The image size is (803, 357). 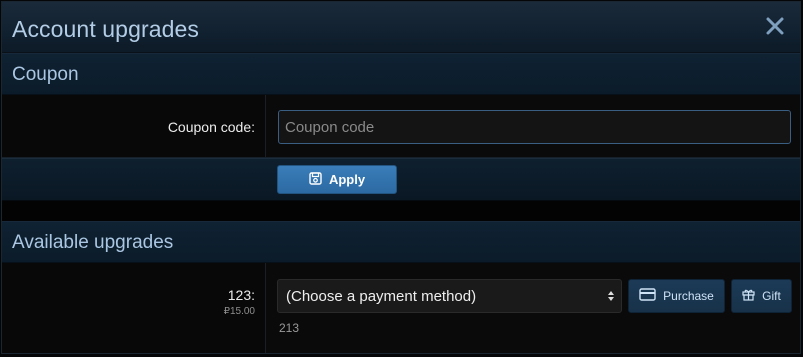 What do you see at coordinates (134, 308) in the screenshot?
I see `upgrade-label-column: 123: ₽15.00` at bounding box center [134, 308].